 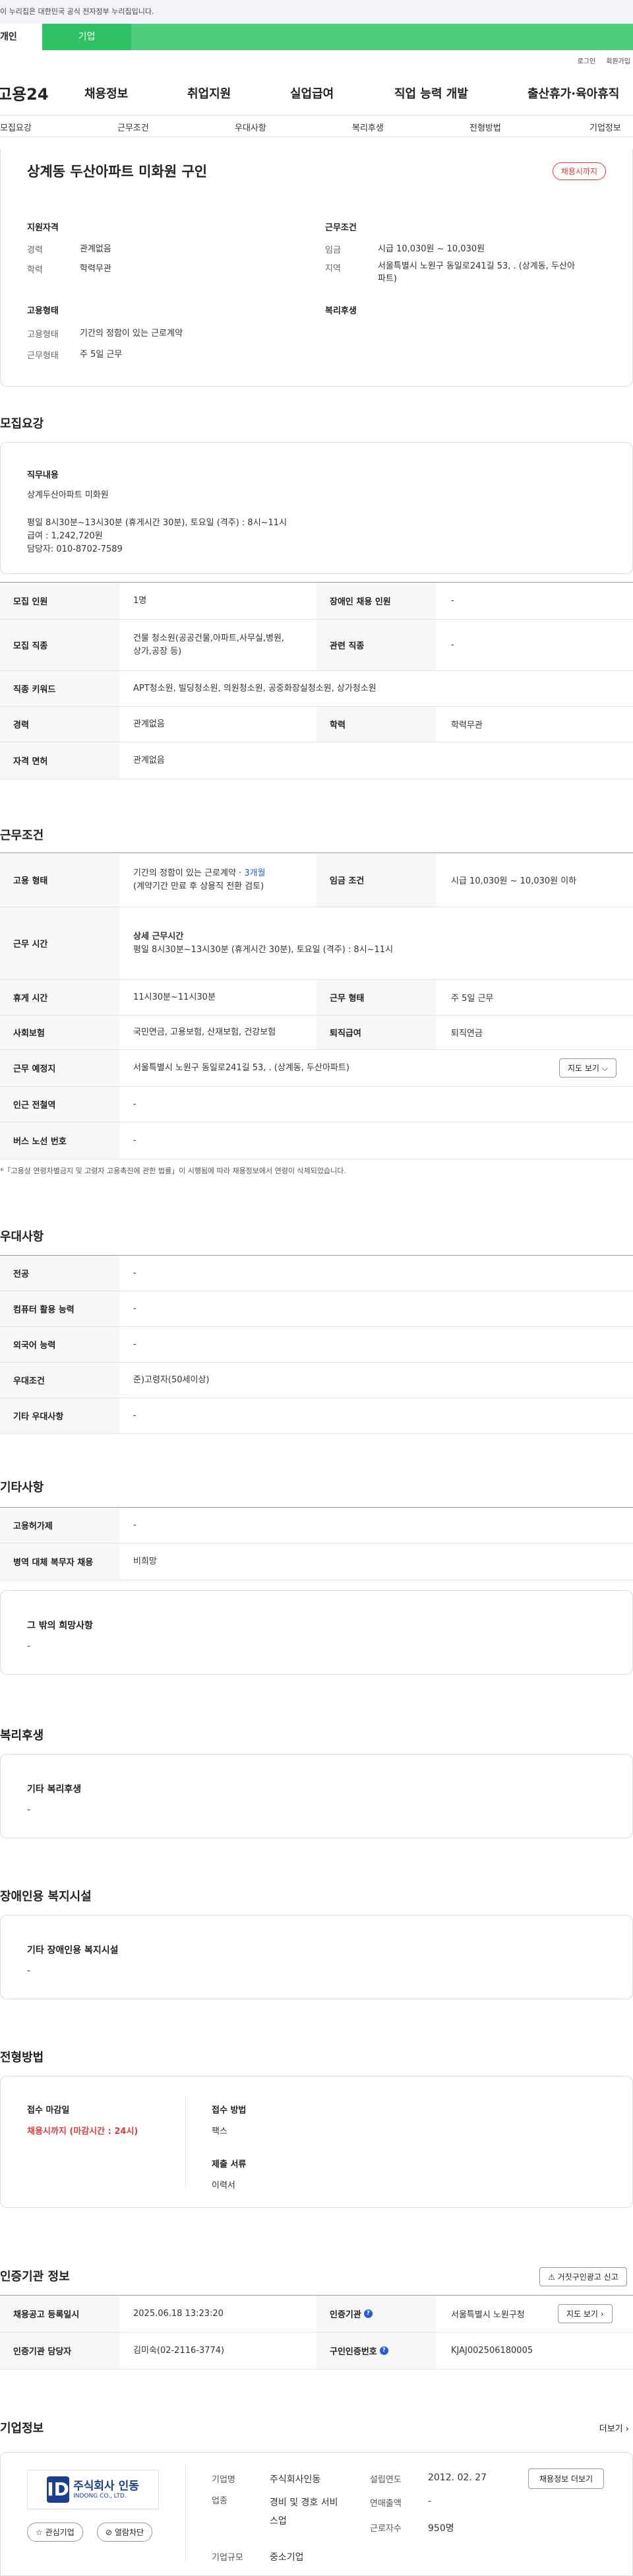 What do you see at coordinates (60, 1380) in the screenshot?
I see `pref-cond-label: 우대조건` at bounding box center [60, 1380].